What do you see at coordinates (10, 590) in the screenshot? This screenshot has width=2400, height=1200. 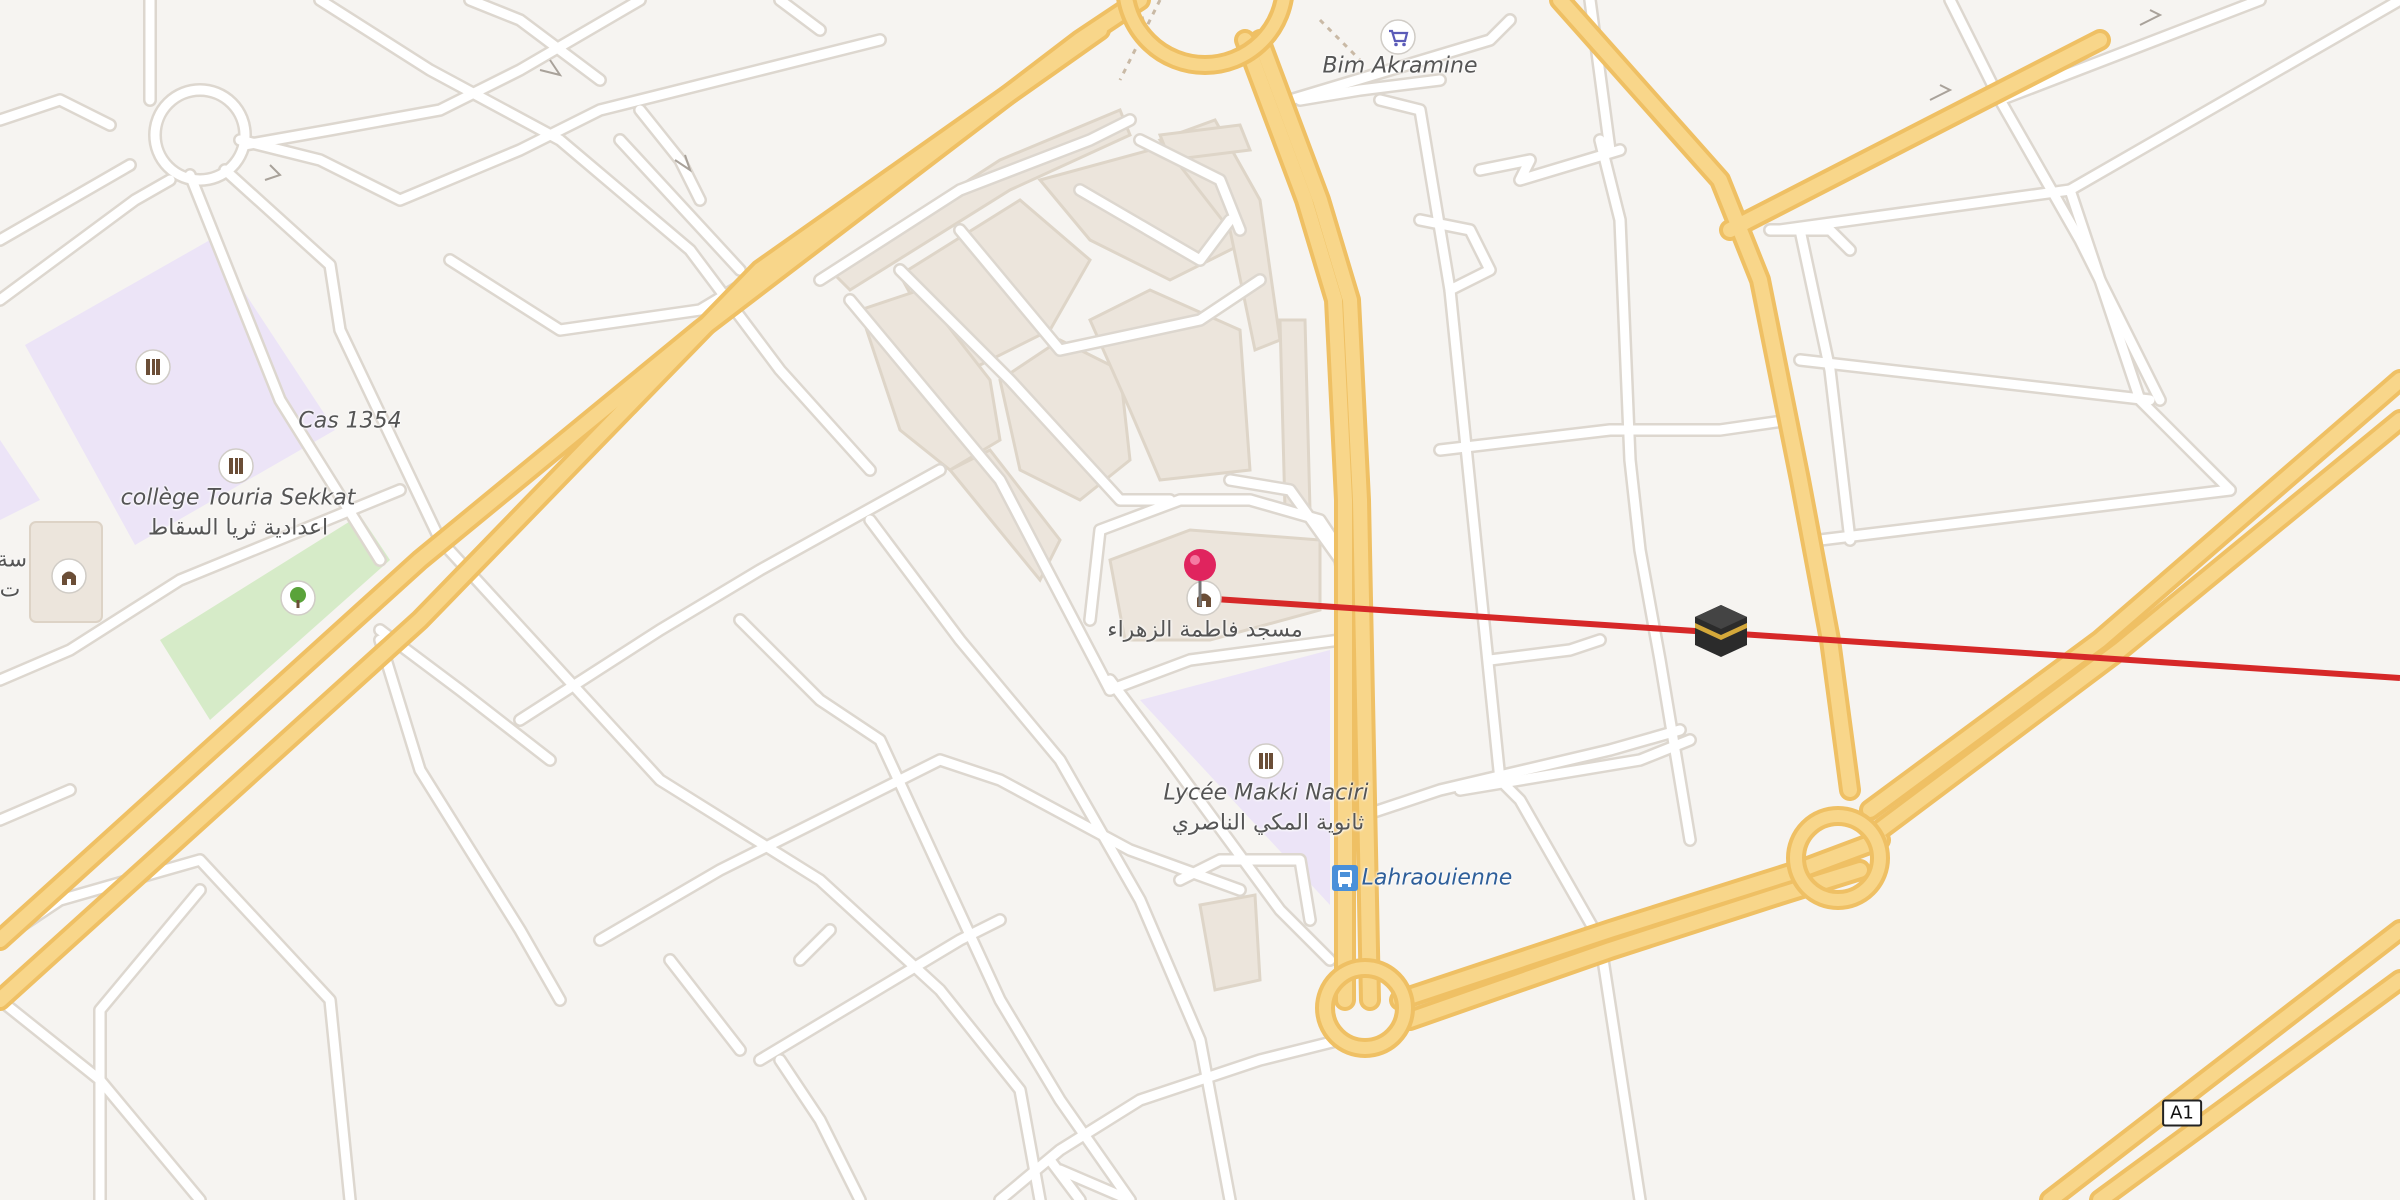 I see `label-edge-ar-2: ت` at bounding box center [10, 590].